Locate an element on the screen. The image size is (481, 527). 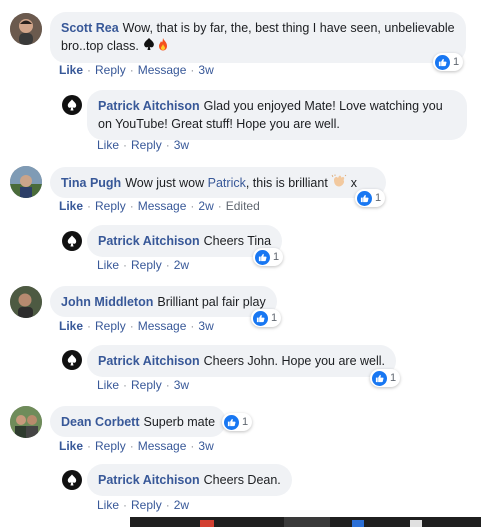
author-name: Dean Corbett is located at coordinates (100, 422).